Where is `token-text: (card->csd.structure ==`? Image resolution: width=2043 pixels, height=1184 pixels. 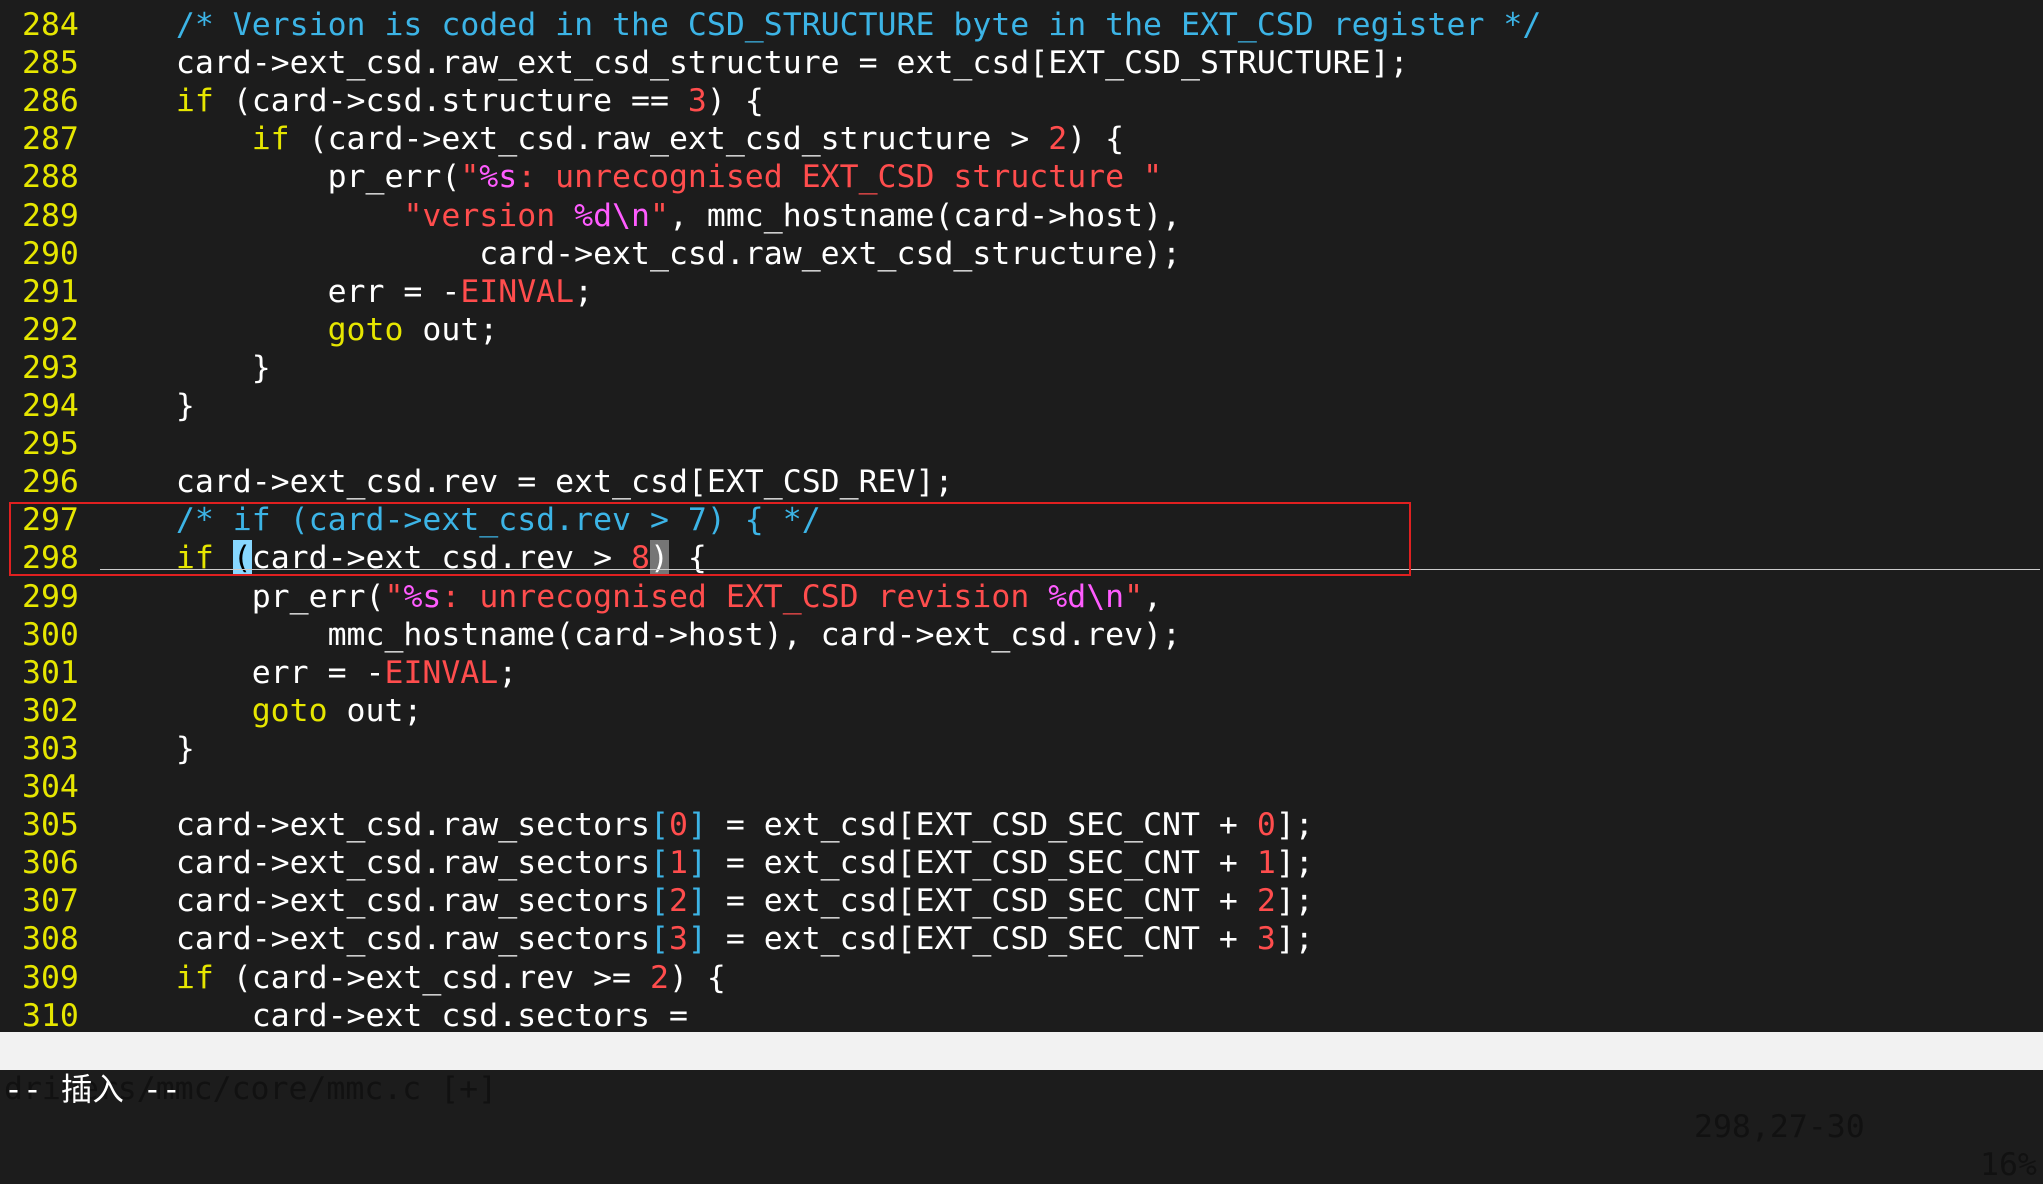 token-text: (card->csd.structure == is located at coordinates (450, 101).